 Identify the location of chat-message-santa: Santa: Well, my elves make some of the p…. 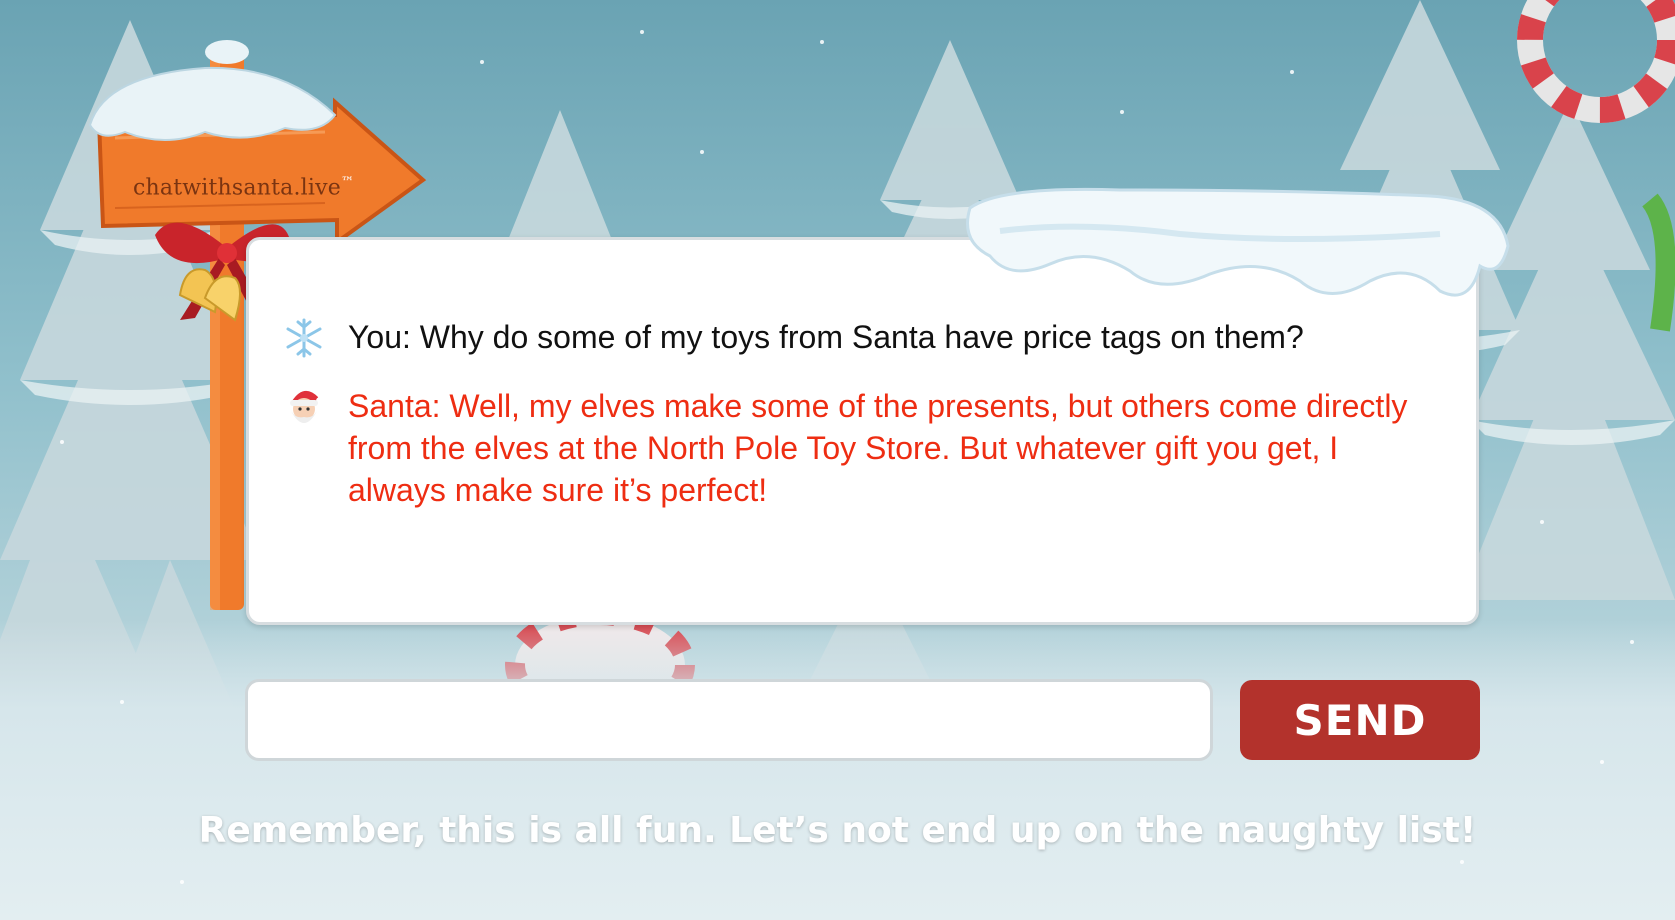
(842, 448).